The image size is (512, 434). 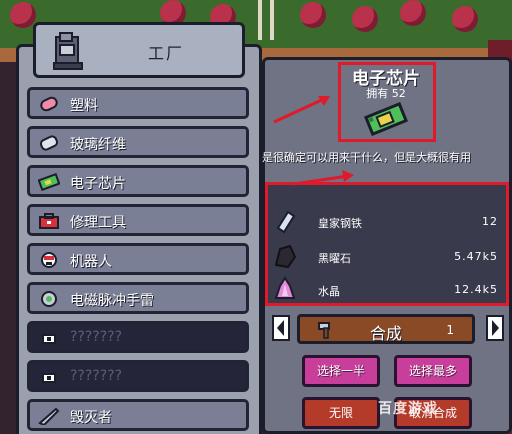 What do you see at coordinates (49, 299) in the screenshot?
I see `emp-grenade-icon` at bounding box center [49, 299].